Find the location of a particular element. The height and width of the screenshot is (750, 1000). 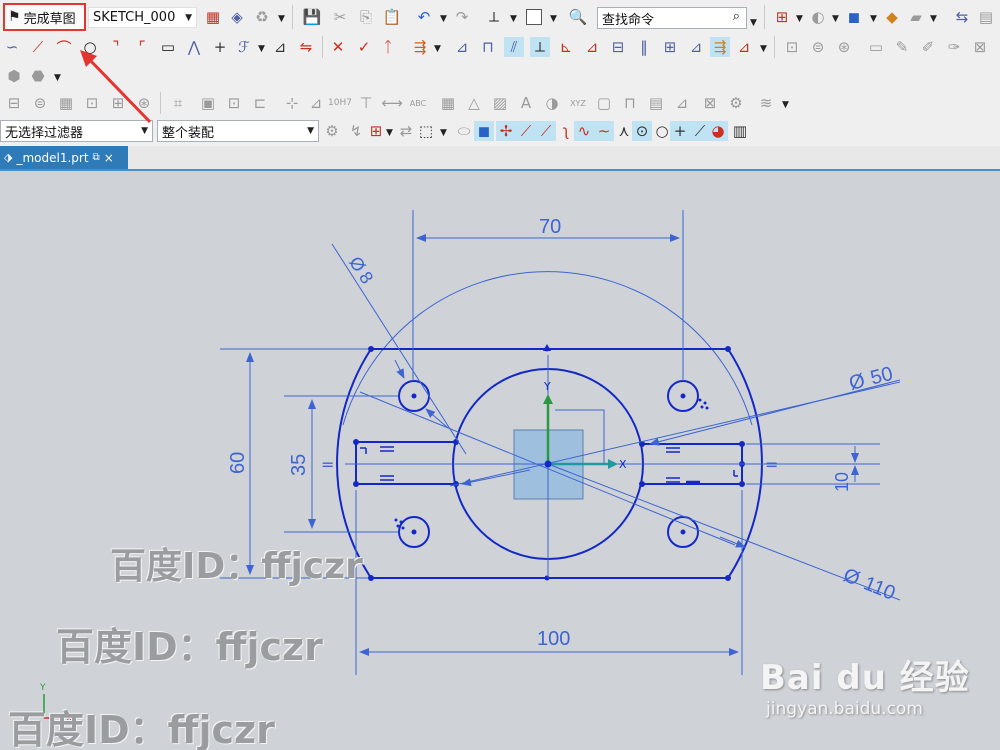

hole-feature-icon: ⬢ is located at coordinates (14, 76).